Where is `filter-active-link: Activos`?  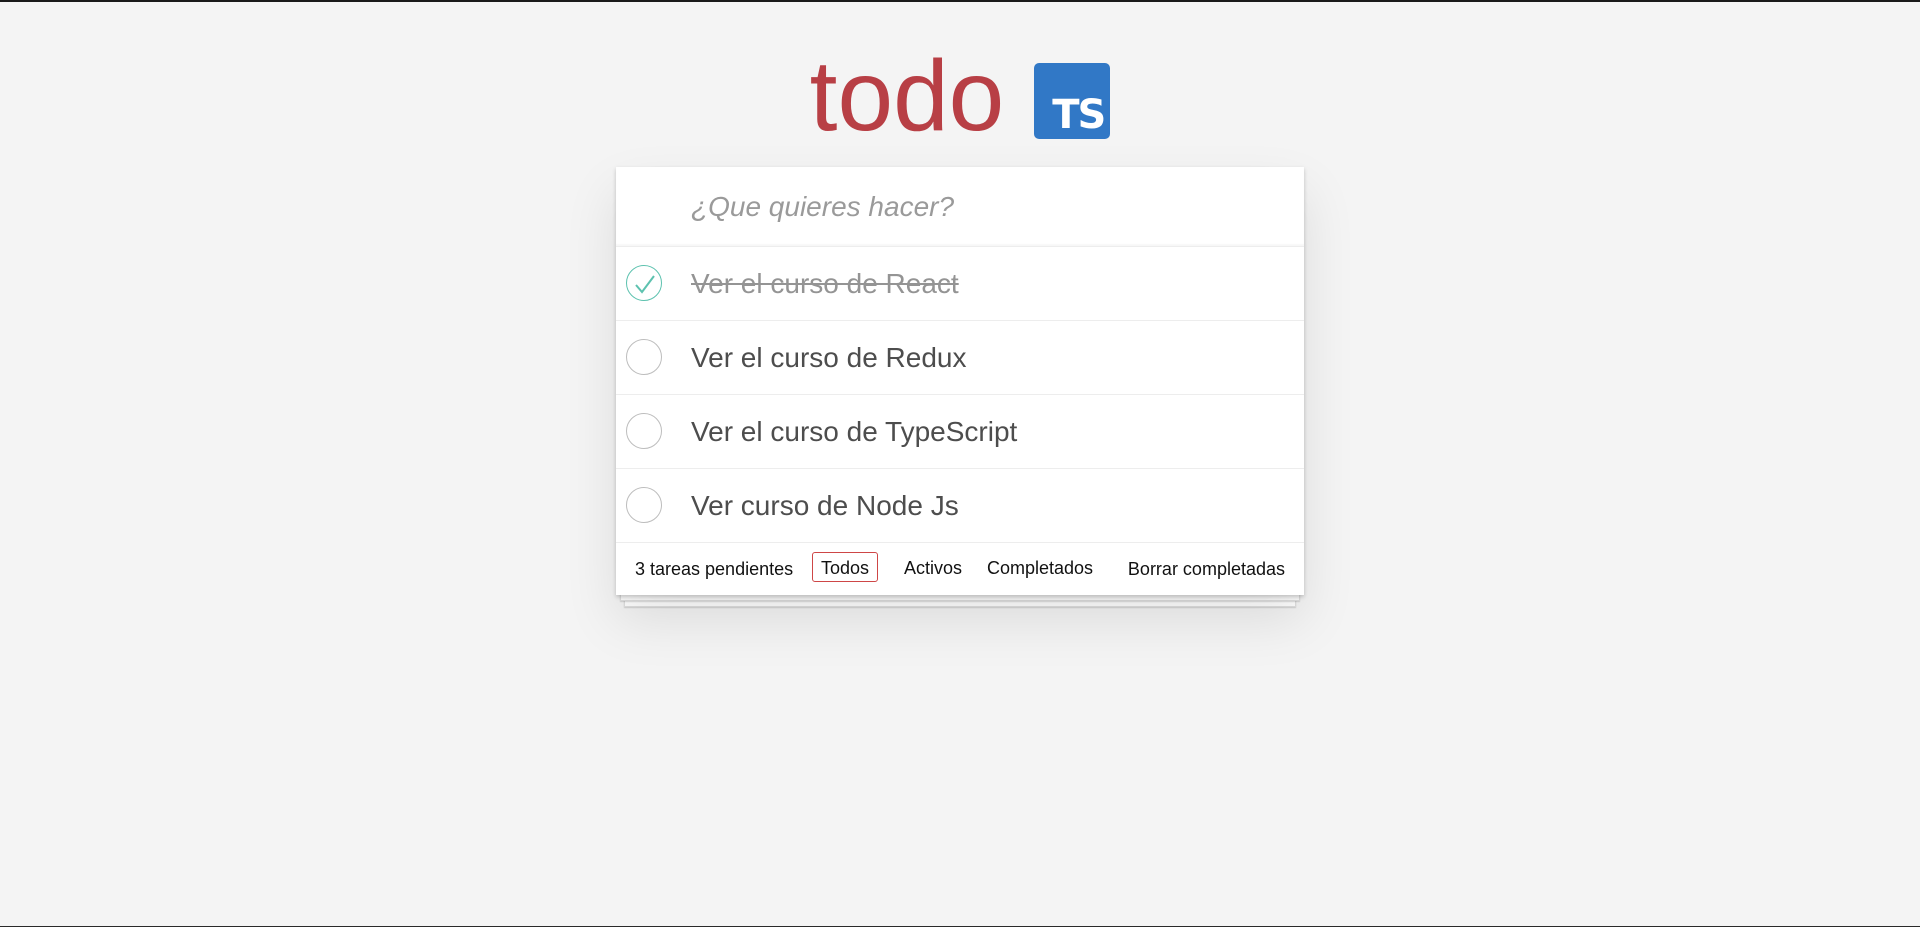 filter-active-link: Activos is located at coordinates (933, 567).